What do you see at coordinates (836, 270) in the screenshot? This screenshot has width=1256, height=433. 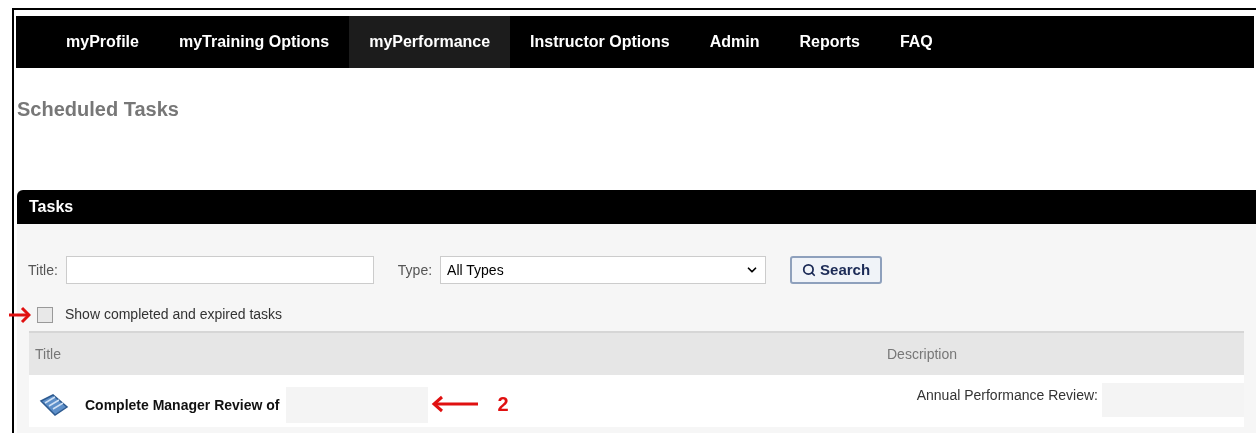 I see `search-button: Search` at bounding box center [836, 270].